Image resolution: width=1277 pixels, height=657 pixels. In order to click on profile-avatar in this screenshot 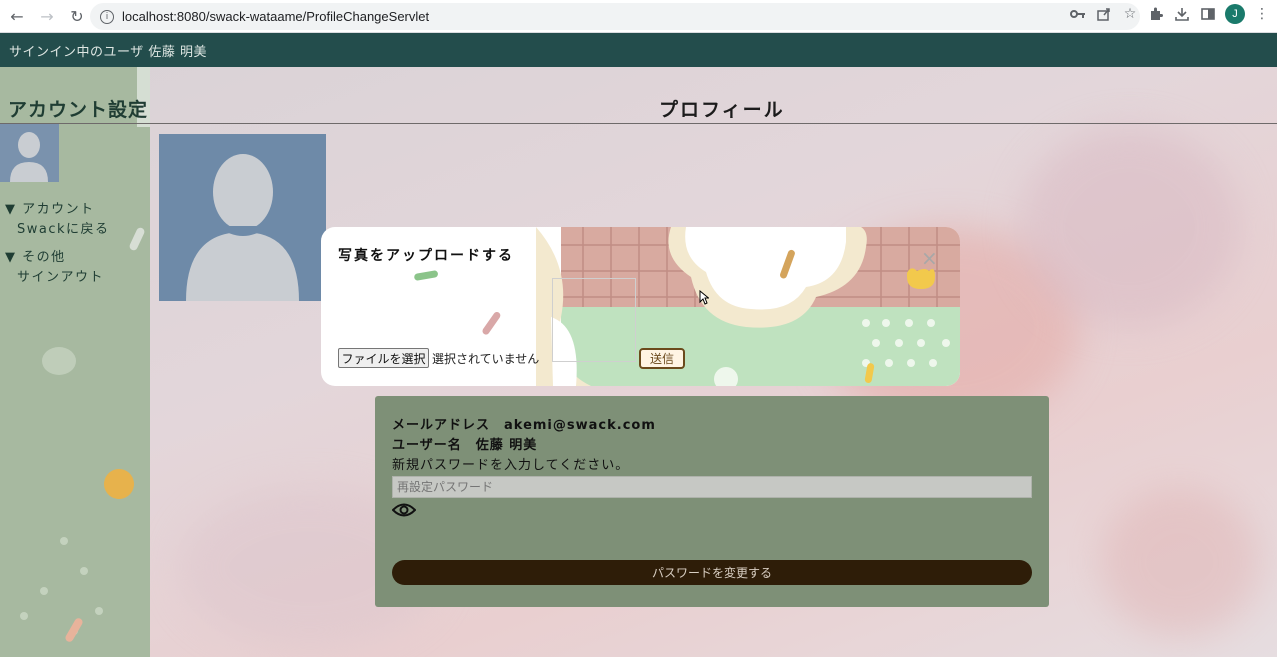, I will do `click(242, 217)`.